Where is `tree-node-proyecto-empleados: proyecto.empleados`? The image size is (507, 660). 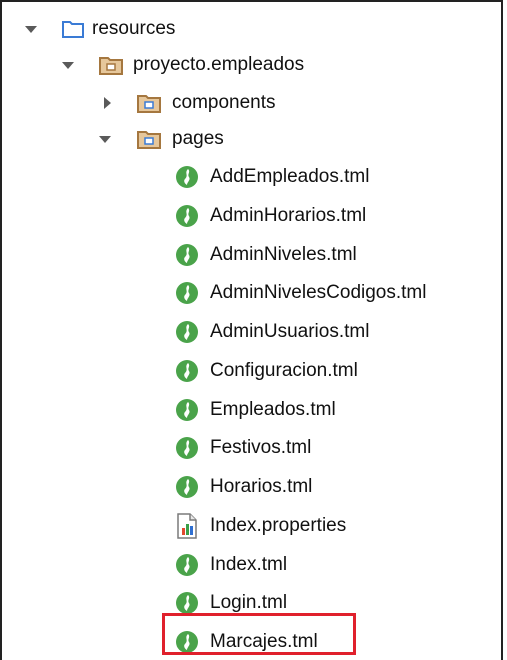 tree-node-proyecto-empleados: proyecto.empleados is located at coordinates (252, 65).